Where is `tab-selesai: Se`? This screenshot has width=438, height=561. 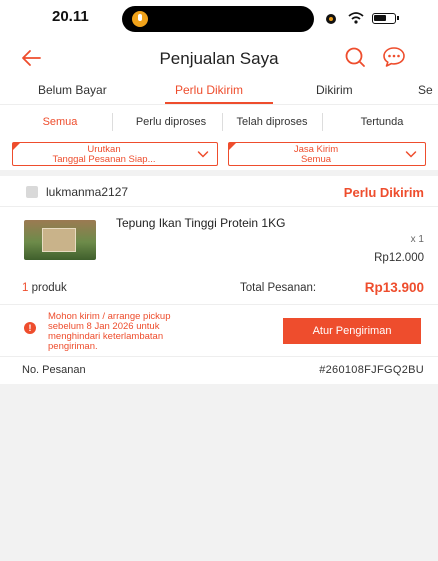
tab-selesai: Se is located at coordinates (425, 90).